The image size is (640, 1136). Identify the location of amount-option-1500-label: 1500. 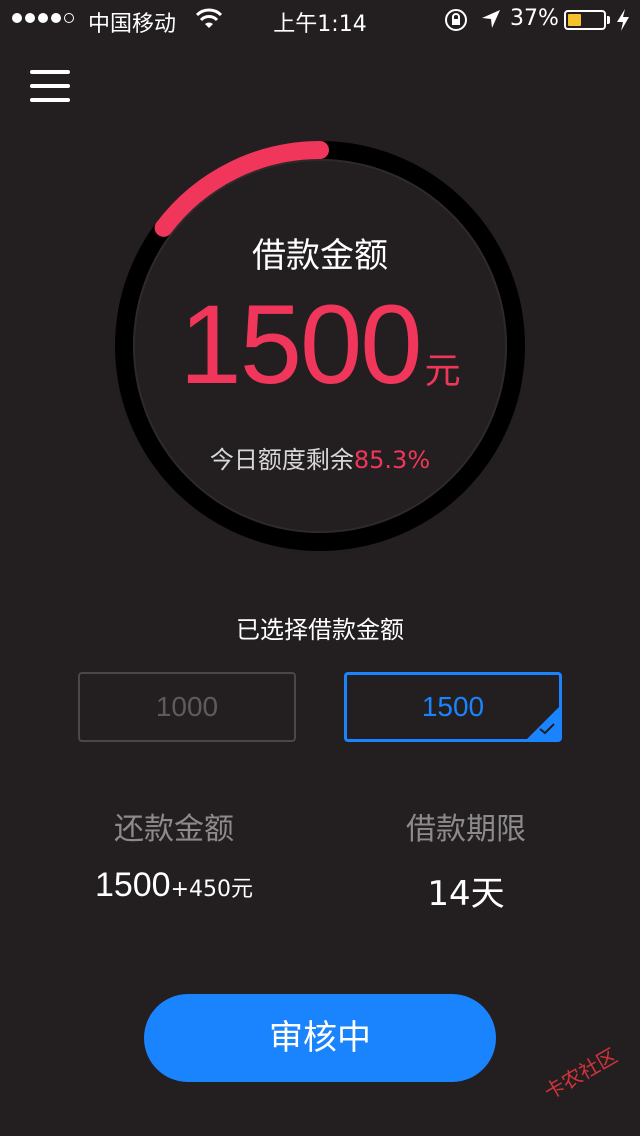
(453, 706).